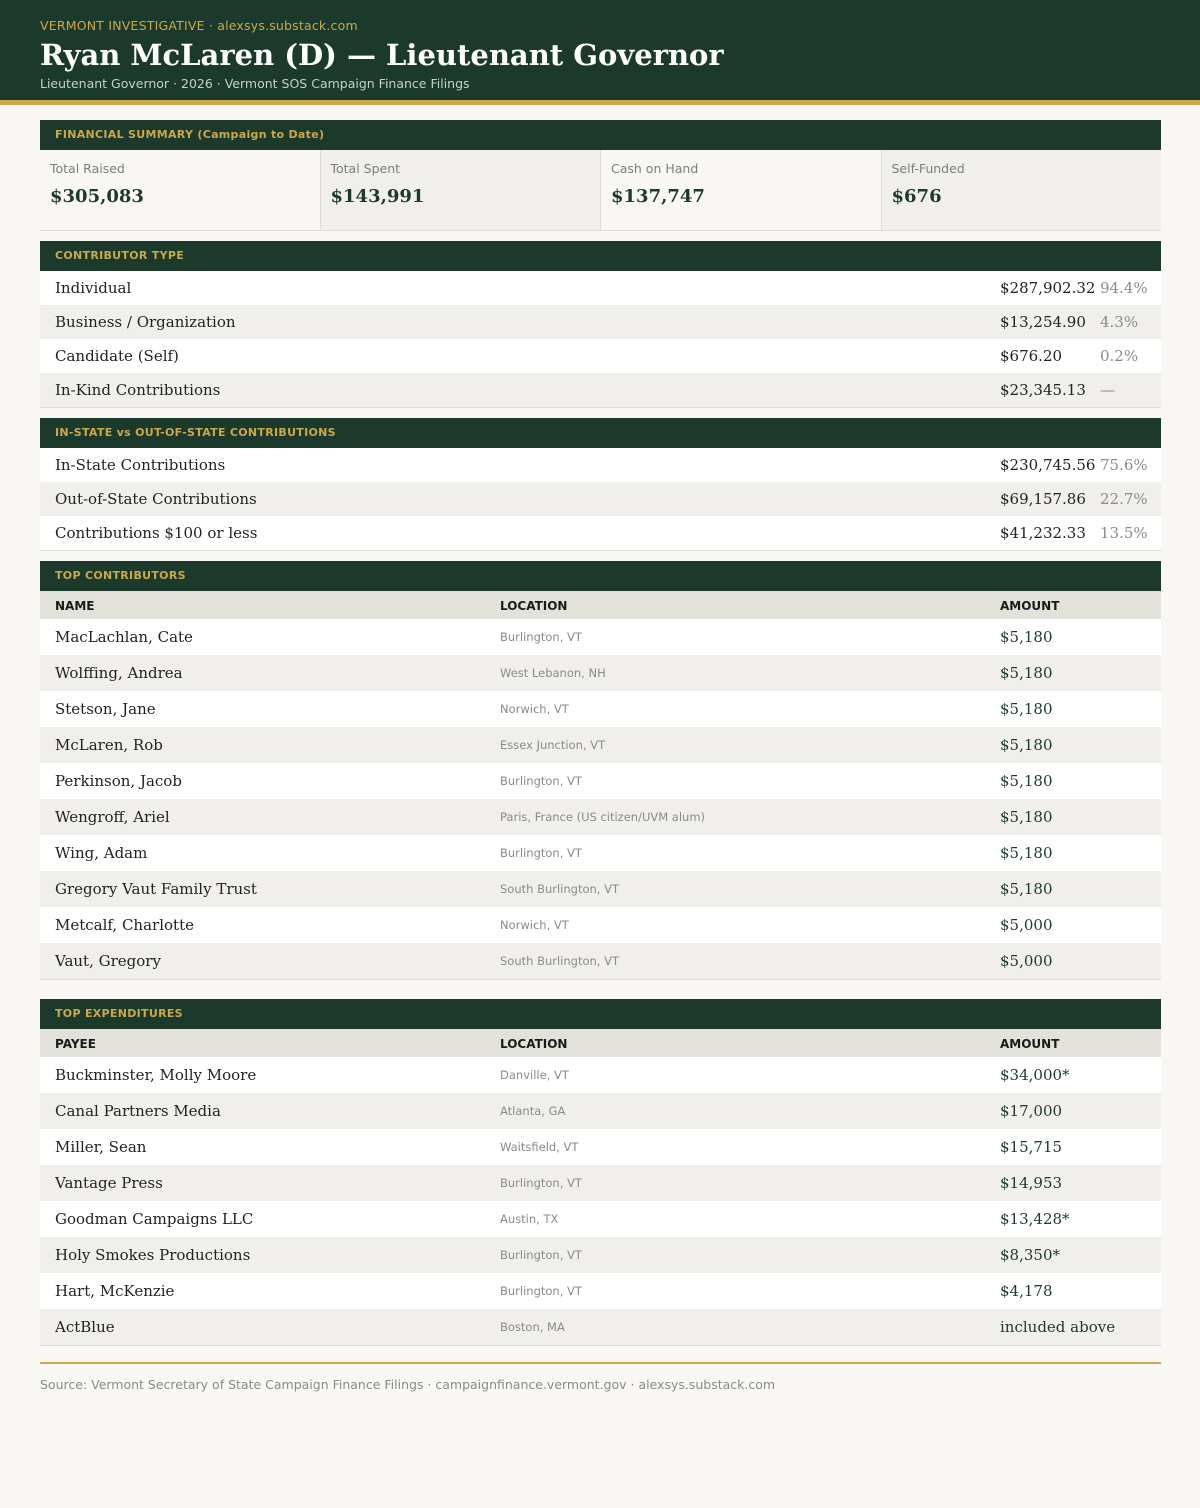  What do you see at coordinates (600, 781) in the screenshot?
I see `table-row: Perkinson, Jacob Burlington, VT $5,180` at bounding box center [600, 781].